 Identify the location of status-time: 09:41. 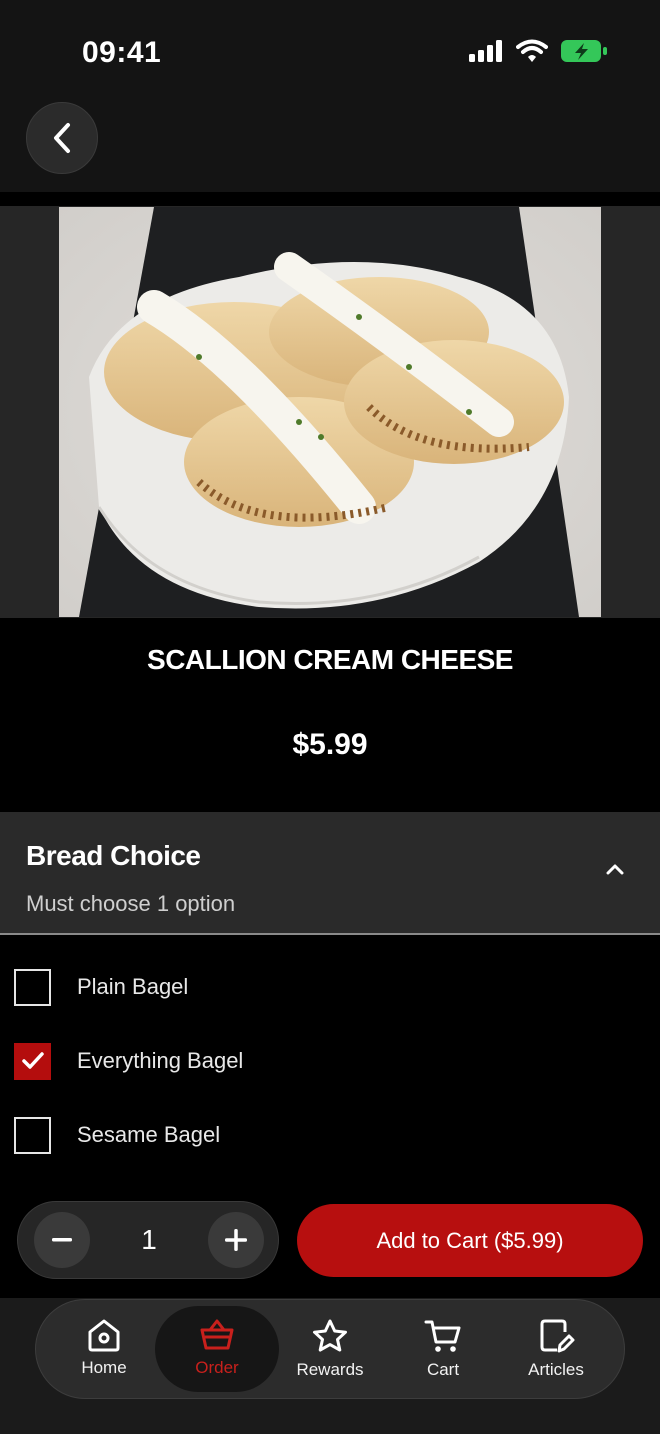
(122, 52).